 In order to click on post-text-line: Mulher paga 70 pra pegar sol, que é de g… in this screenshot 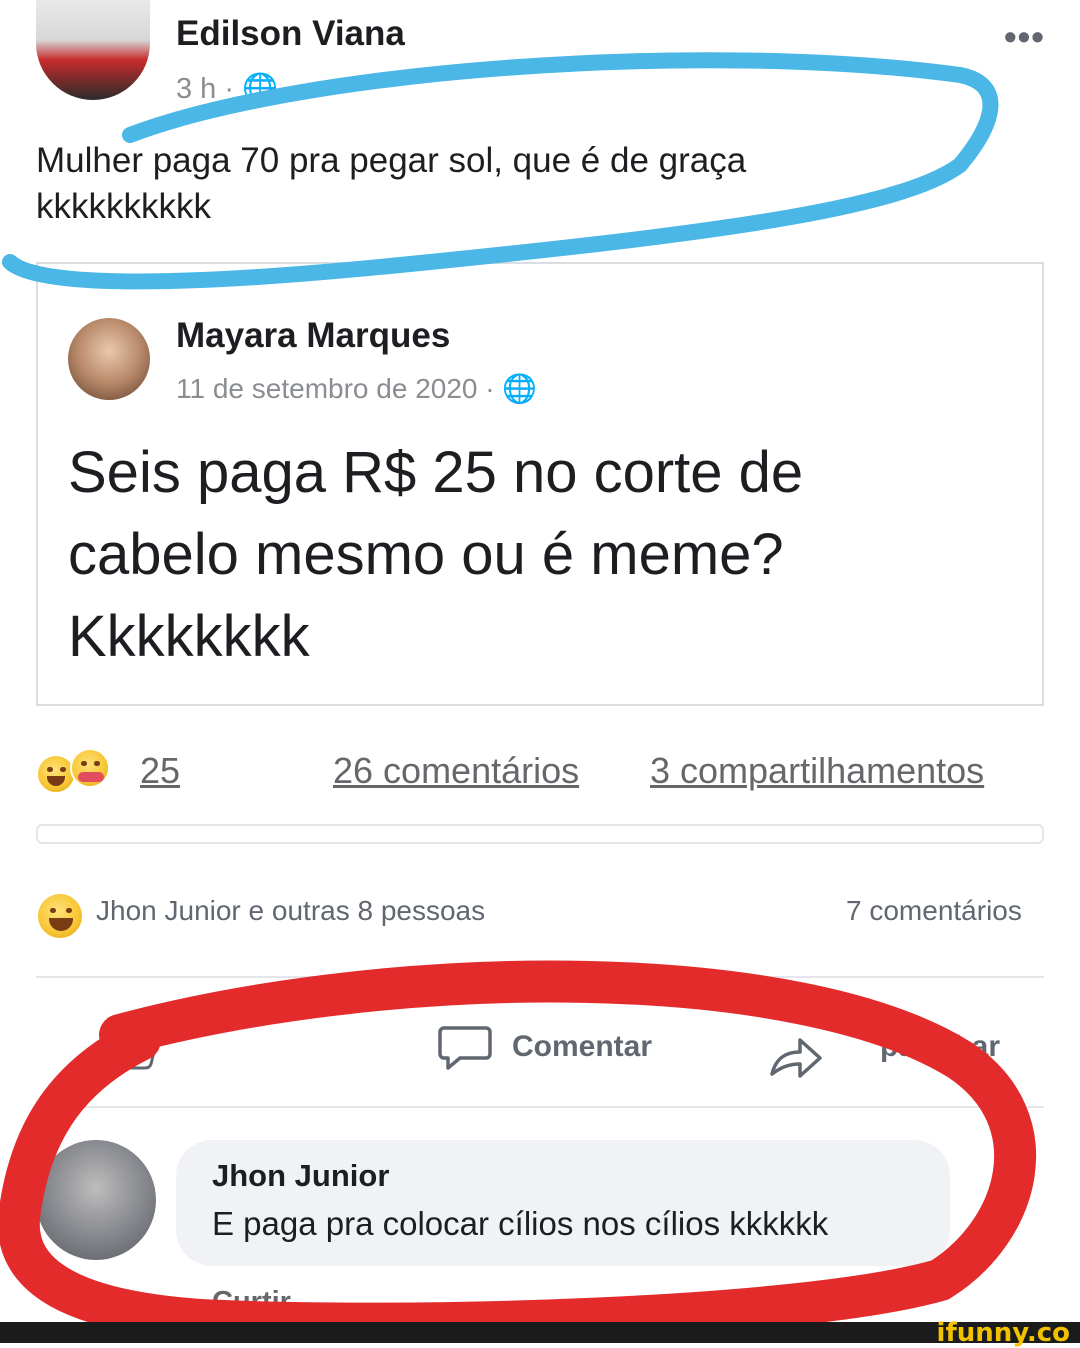, I will do `click(391, 160)`.